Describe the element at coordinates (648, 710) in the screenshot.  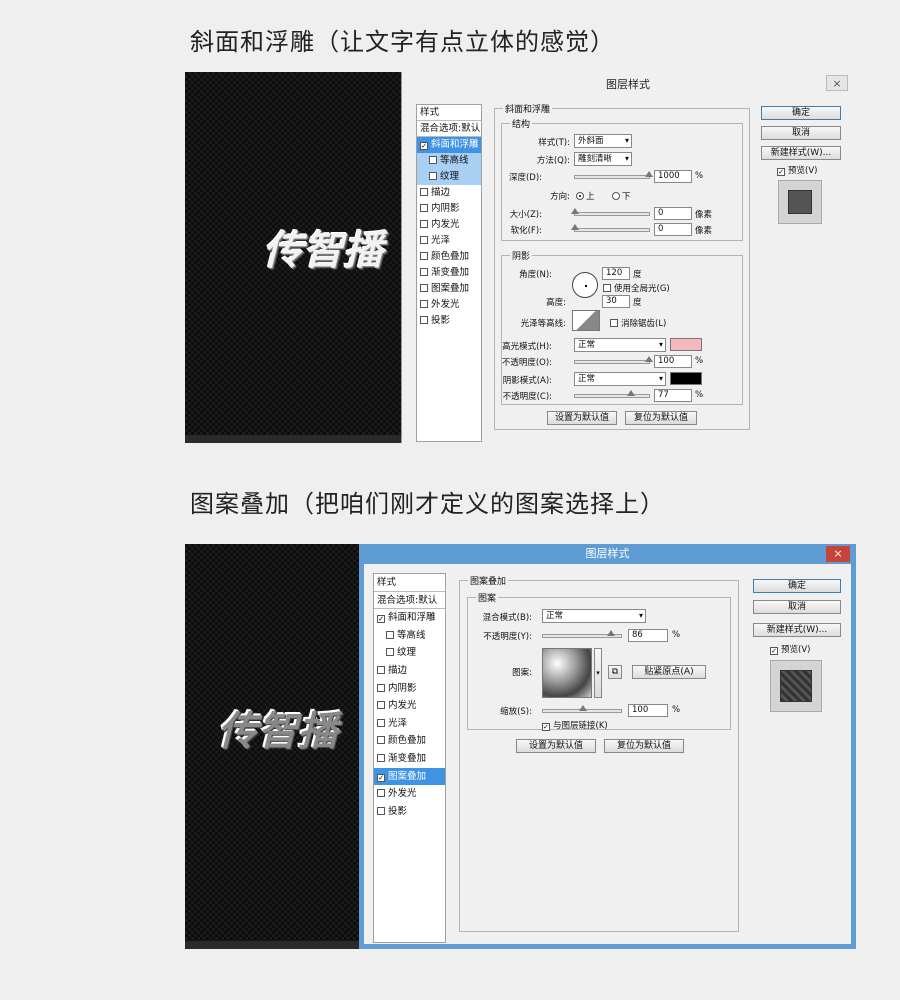
I see `scale-field: 100` at that location.